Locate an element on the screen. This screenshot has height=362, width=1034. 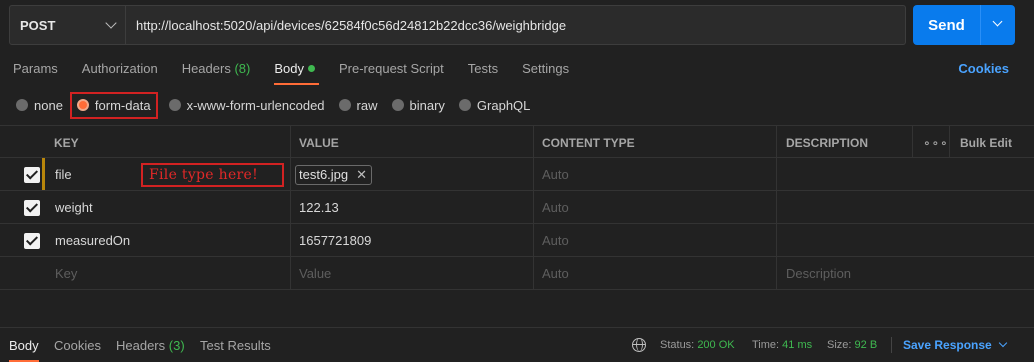
annotation-callout: File type here! is located at coordinates (212, 175).